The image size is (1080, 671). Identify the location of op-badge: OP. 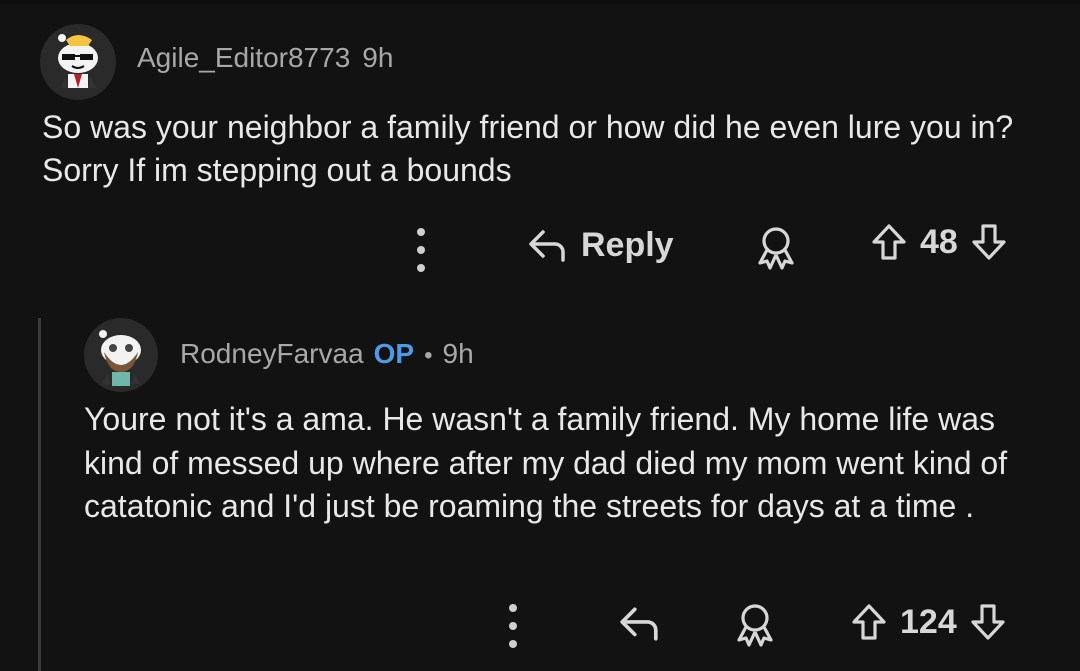
(394, 353).